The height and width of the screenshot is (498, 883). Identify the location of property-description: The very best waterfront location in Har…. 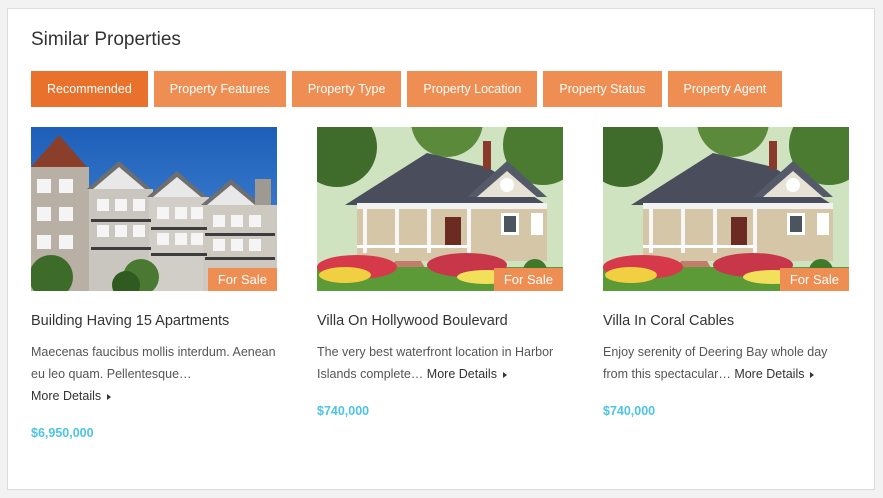
(442, 363).